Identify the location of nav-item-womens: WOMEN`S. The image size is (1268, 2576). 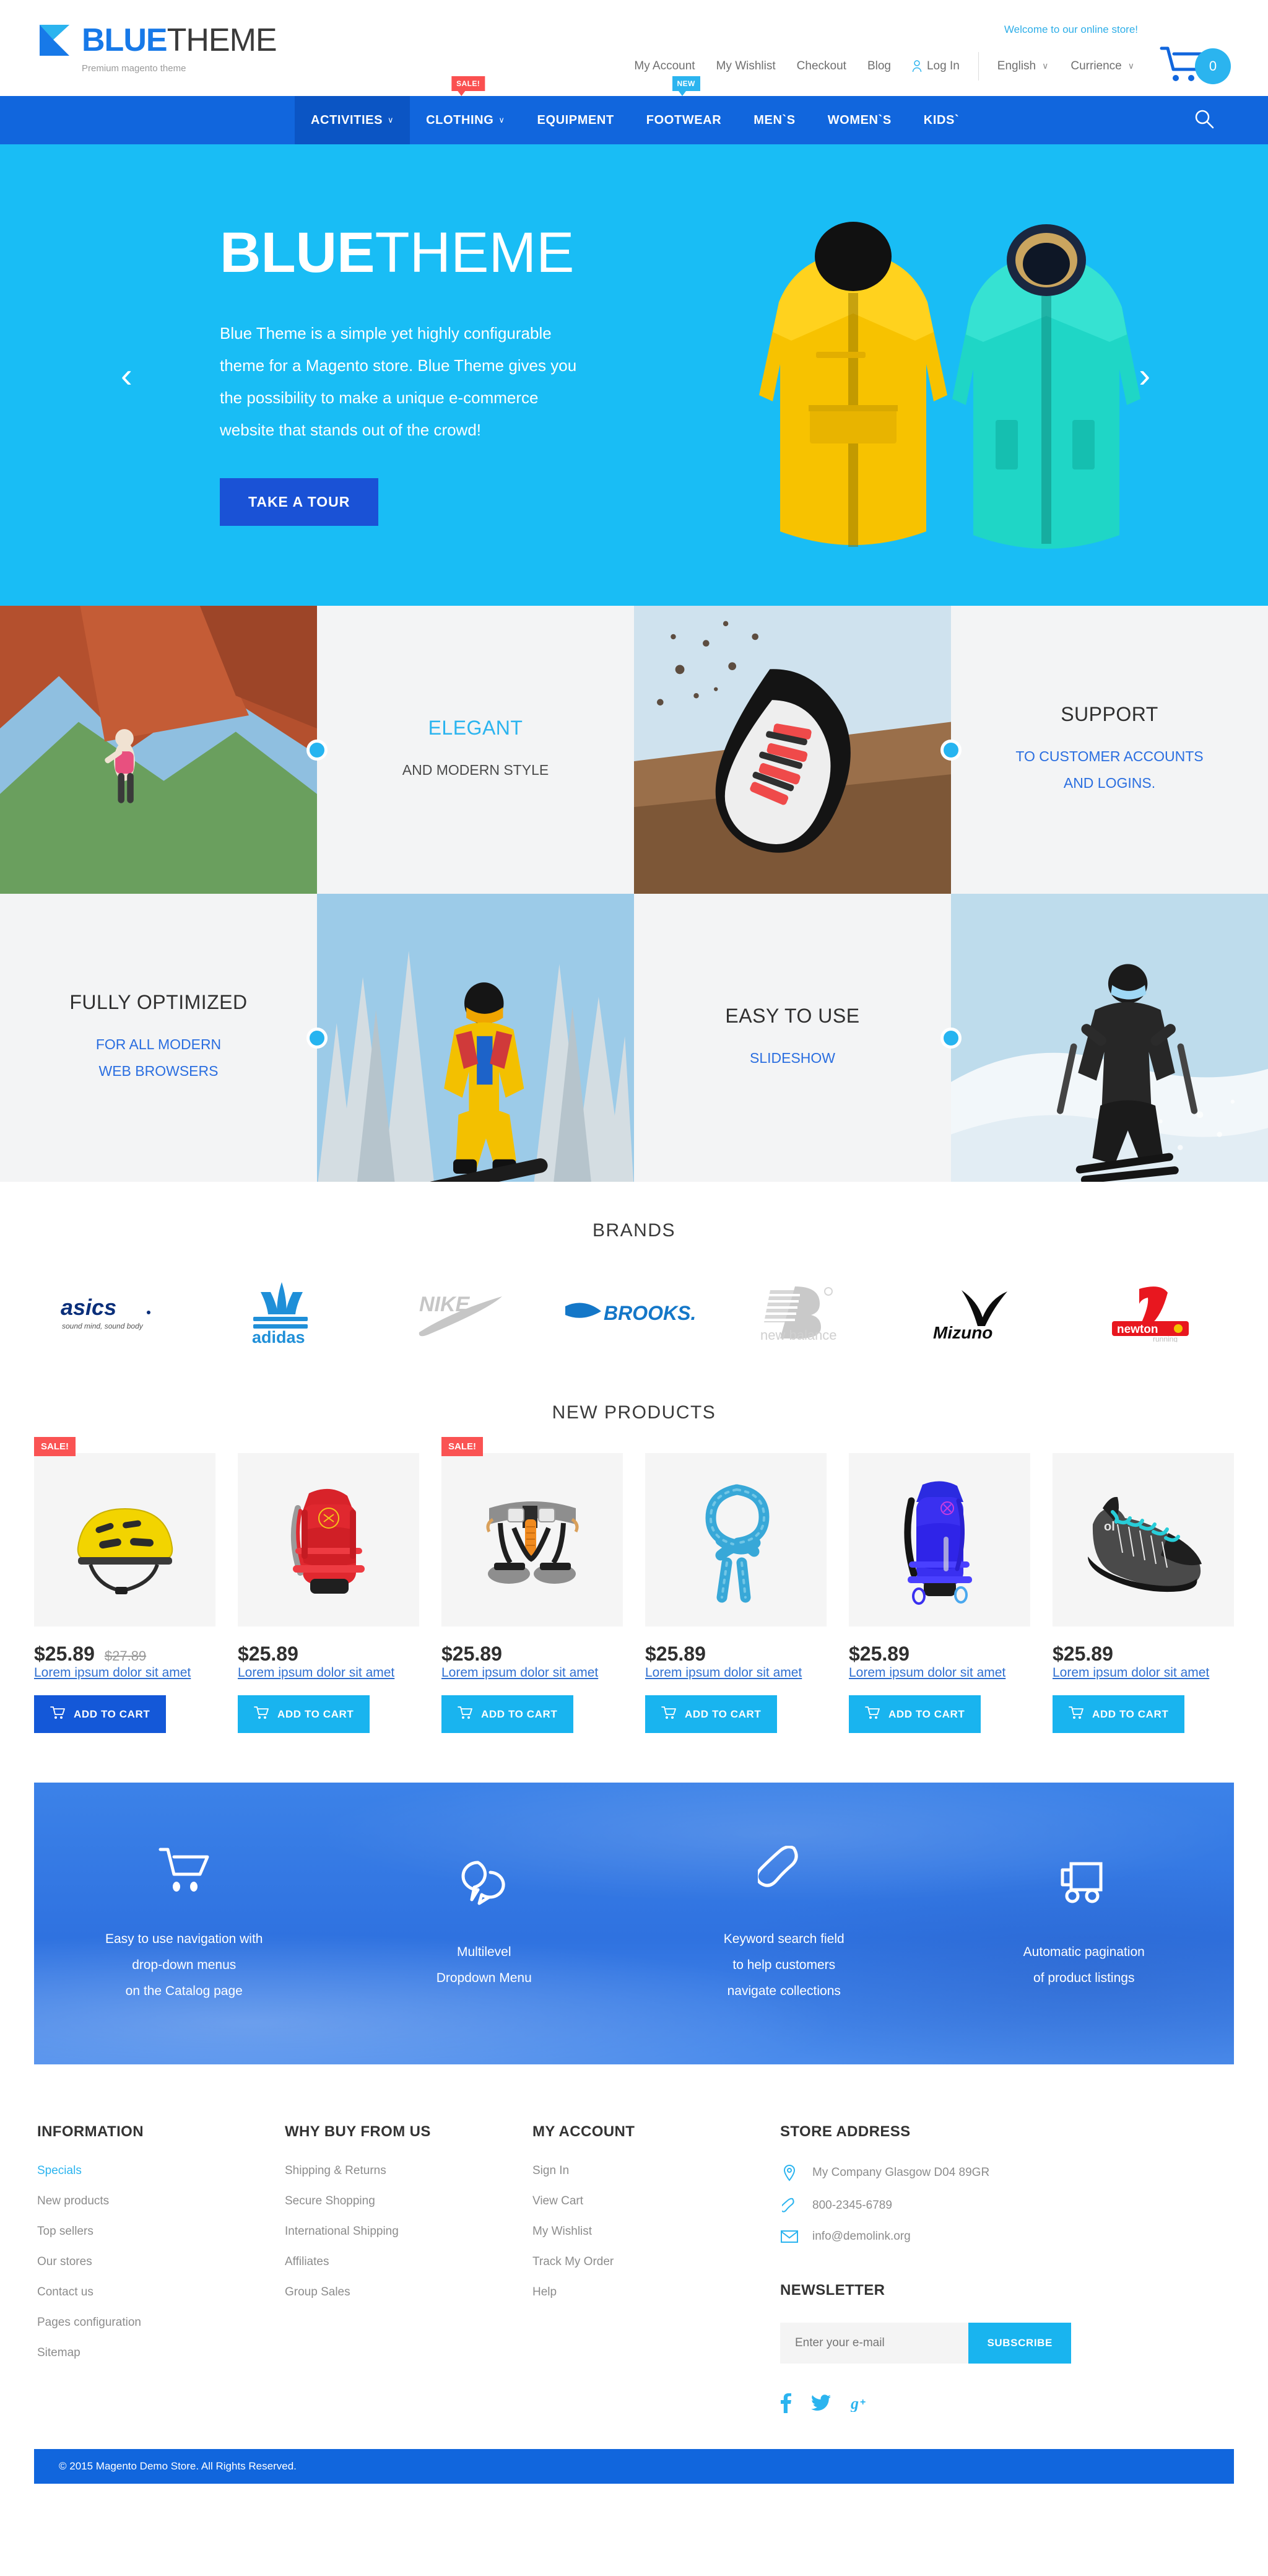
(860, 120).